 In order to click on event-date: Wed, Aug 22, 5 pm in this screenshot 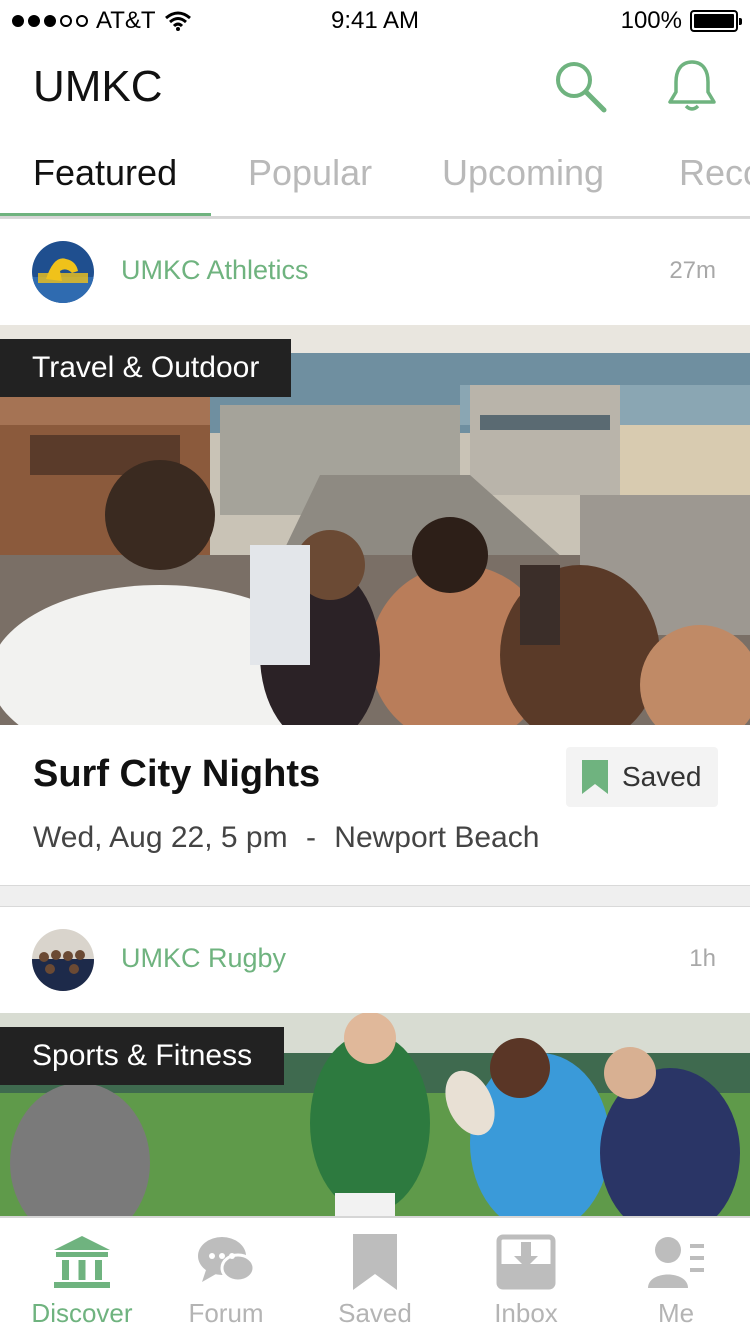, I will do `click(160, 837)`.